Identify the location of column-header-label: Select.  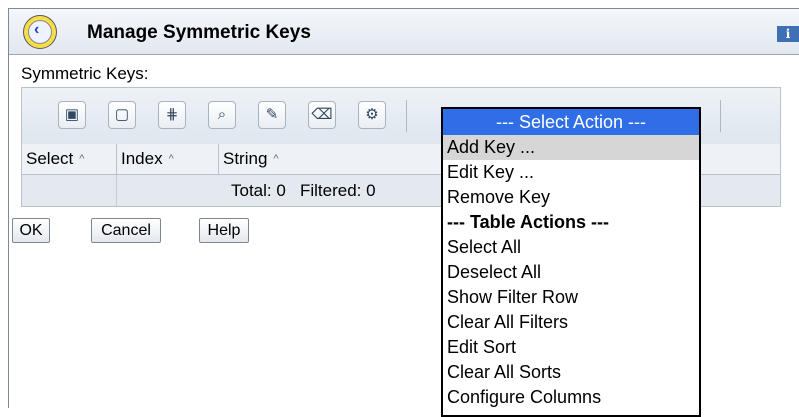
(50, 158).